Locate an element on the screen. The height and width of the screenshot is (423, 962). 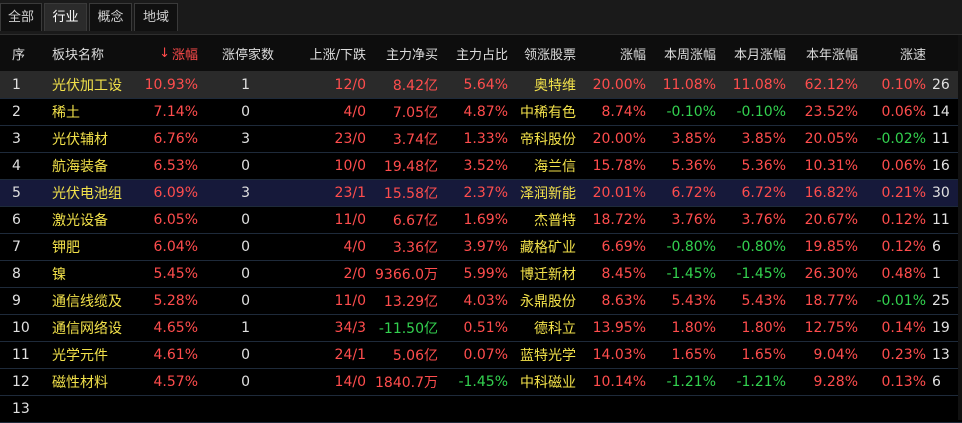
cell-month-change: -0.10% is located at coordinates (761, 112).